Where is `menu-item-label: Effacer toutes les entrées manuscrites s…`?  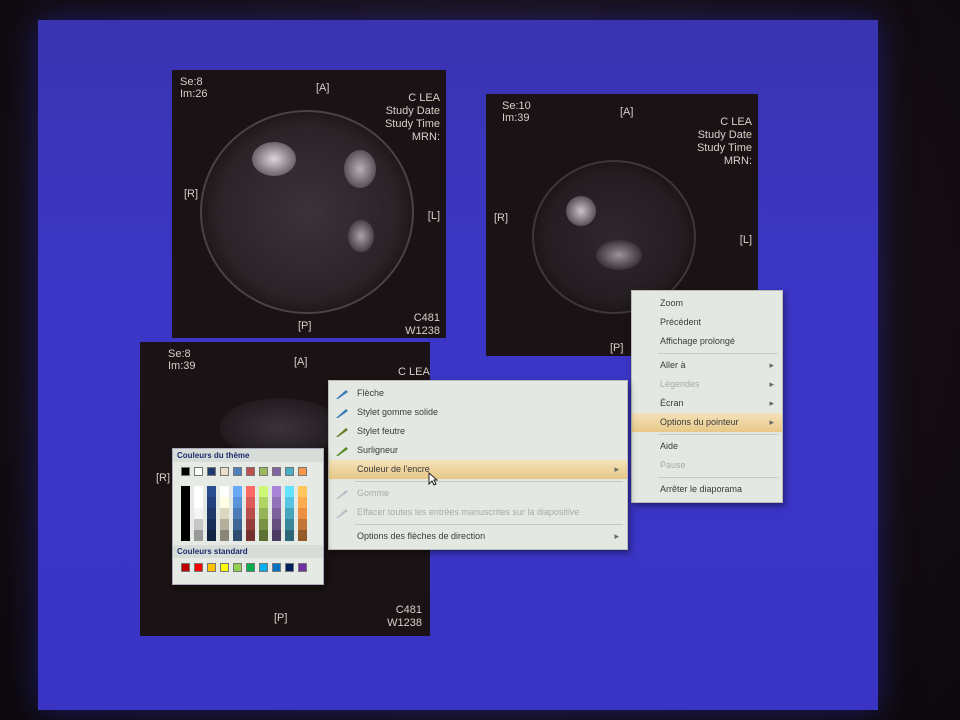 menu-item-label: Effacer toutes les entrées manuscrites s… is located at coordinates (468, 512).